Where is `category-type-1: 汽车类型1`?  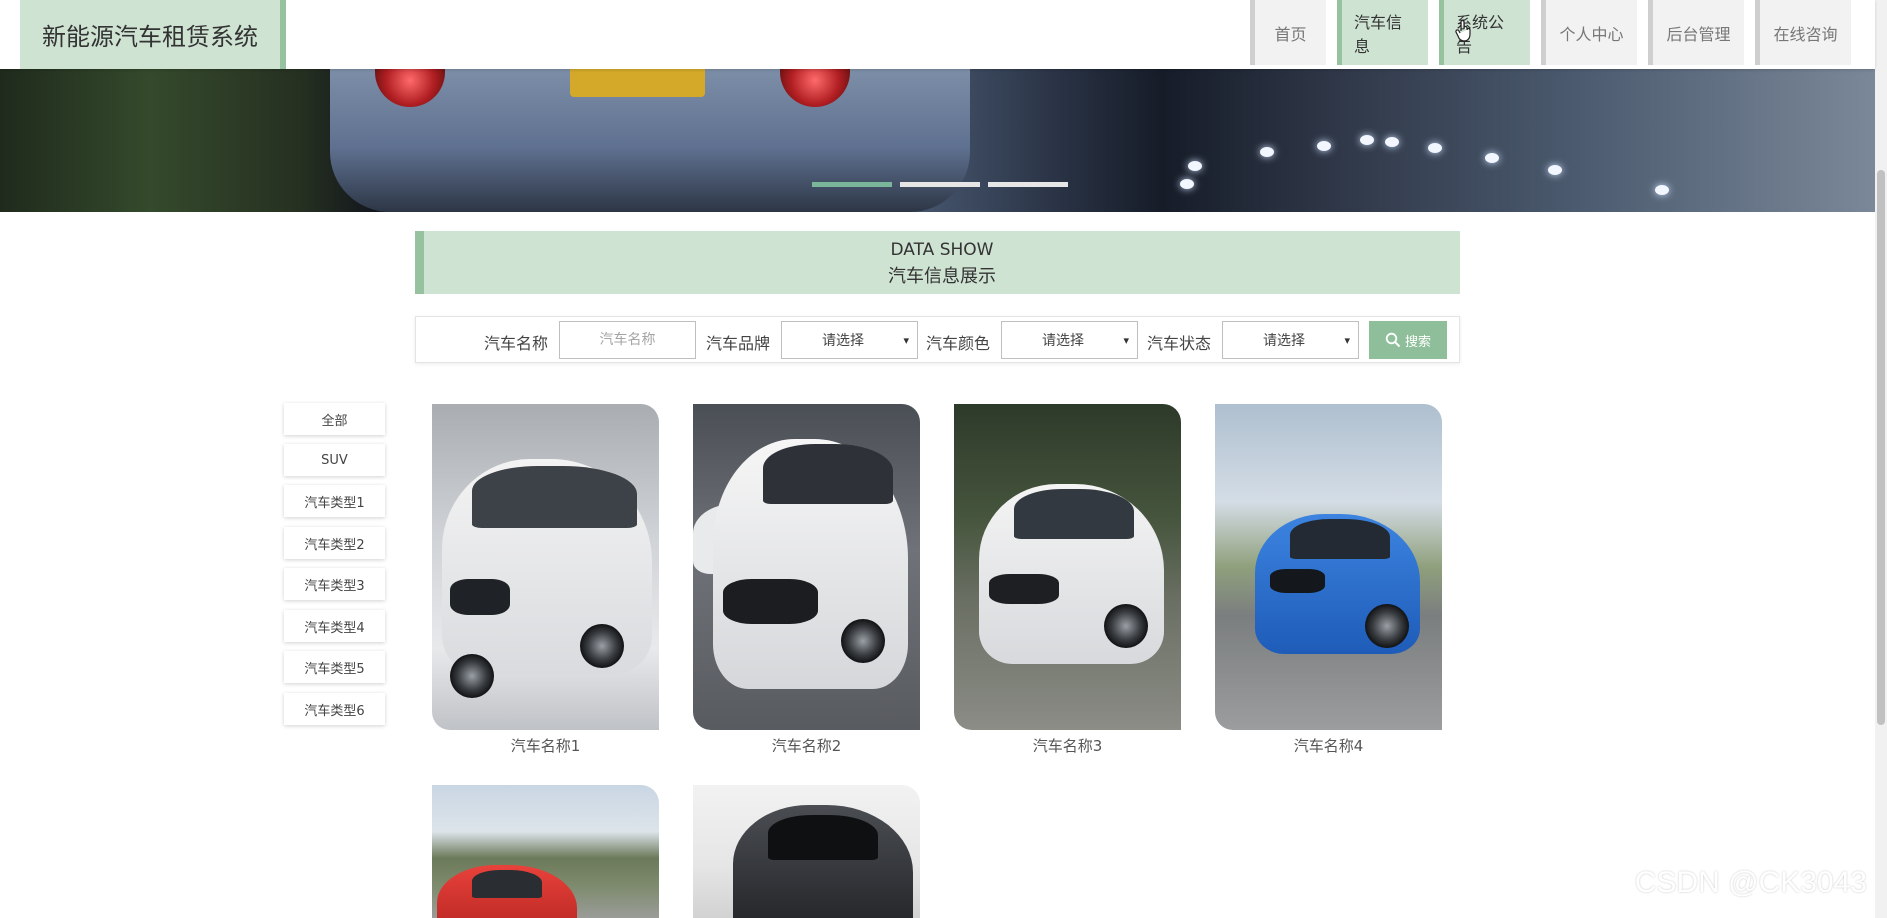
category-type-1: 汽车类型1 is located at coordinates (334, 501).